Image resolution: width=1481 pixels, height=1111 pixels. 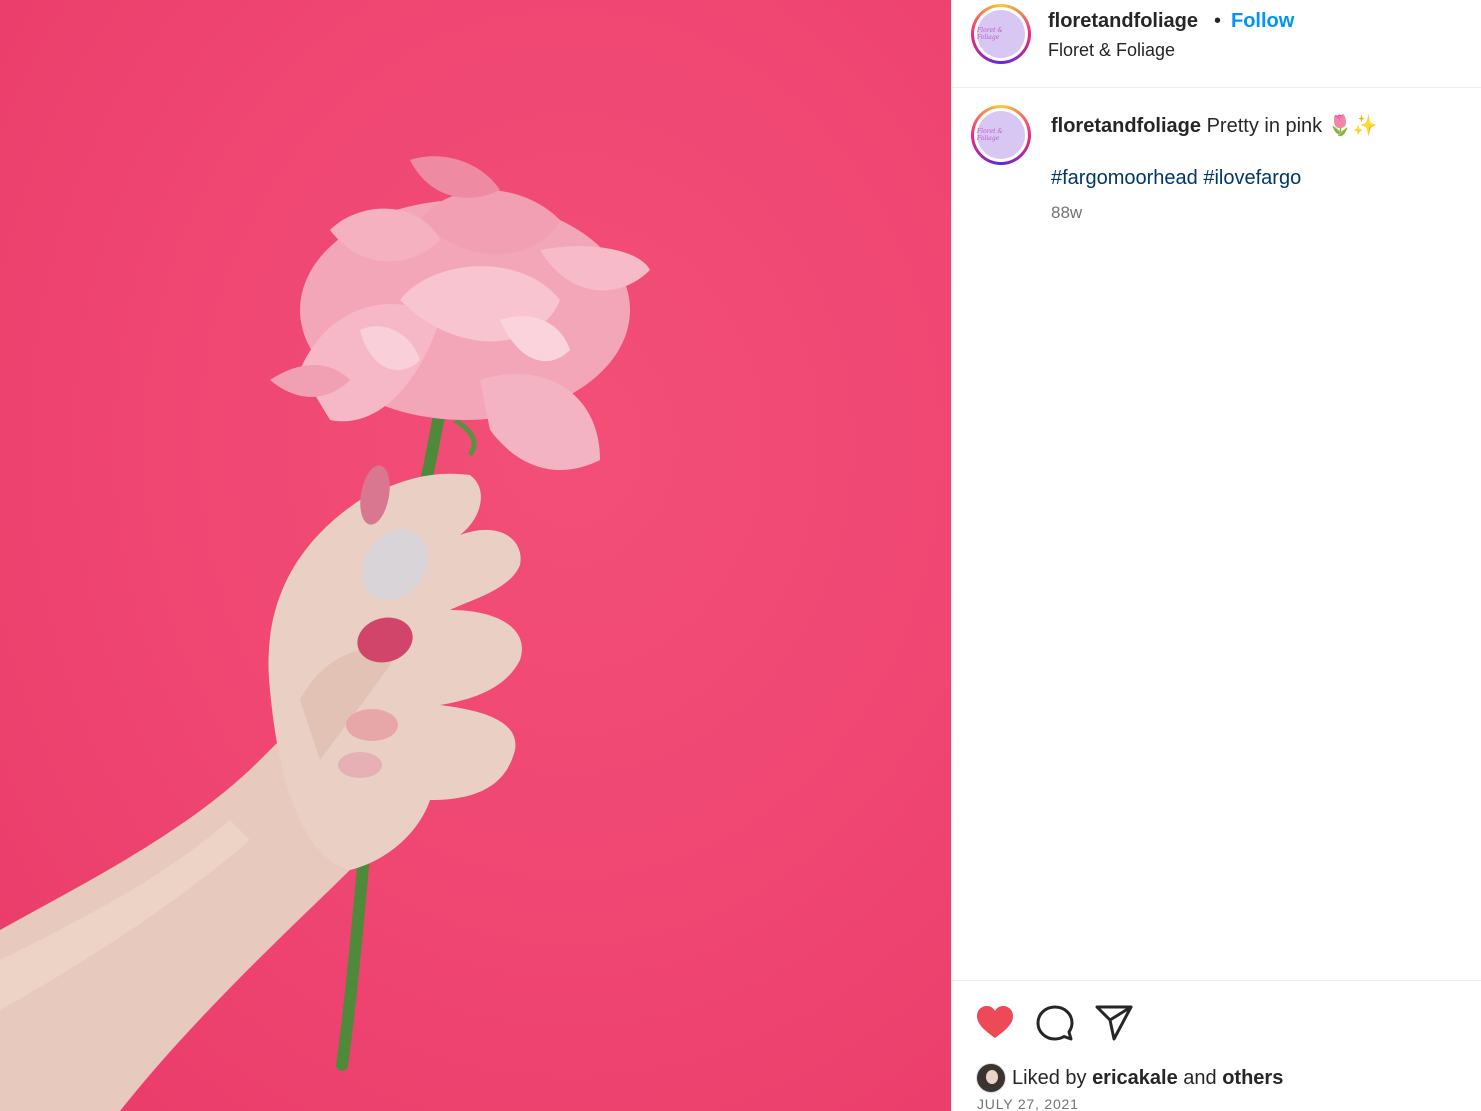 I want to click on share-icon, so click(x=1114, y=1023).